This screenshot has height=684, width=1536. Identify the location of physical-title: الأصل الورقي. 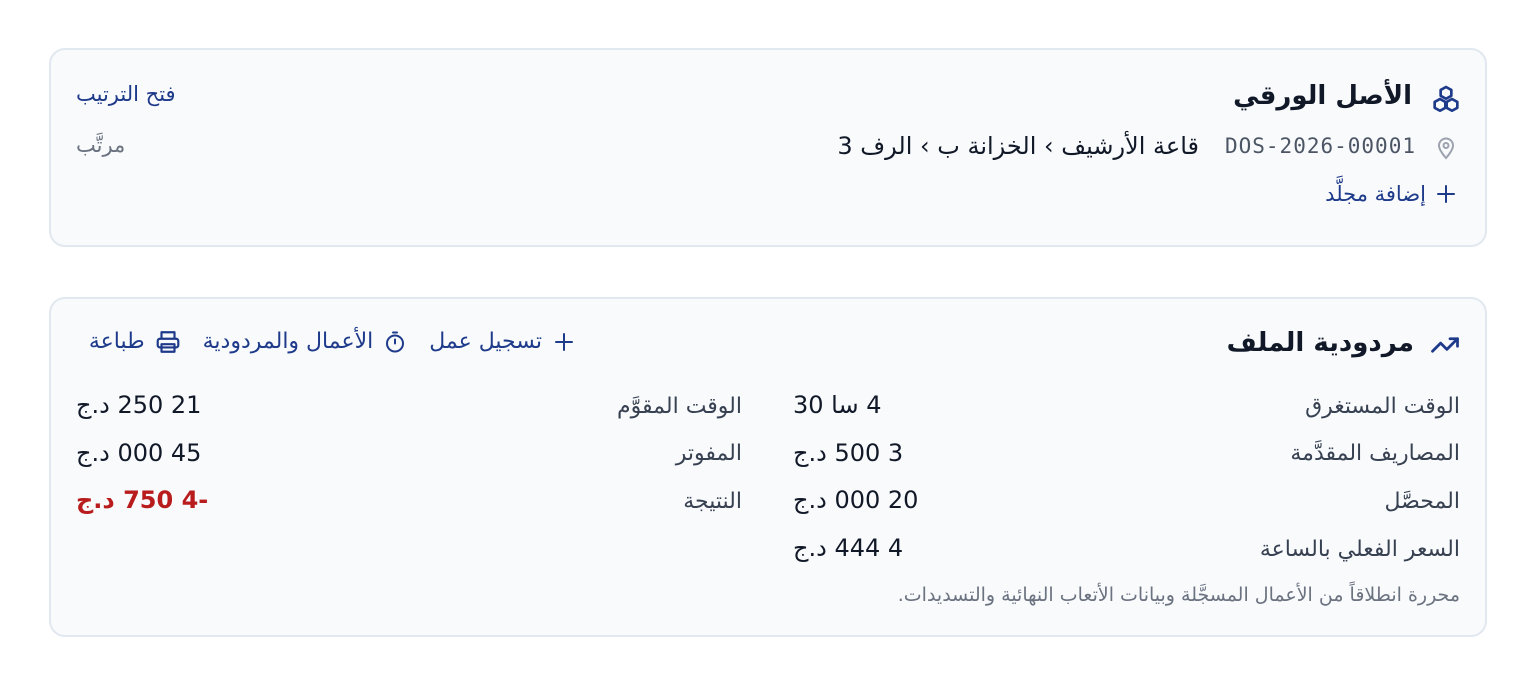
(1322, 96).